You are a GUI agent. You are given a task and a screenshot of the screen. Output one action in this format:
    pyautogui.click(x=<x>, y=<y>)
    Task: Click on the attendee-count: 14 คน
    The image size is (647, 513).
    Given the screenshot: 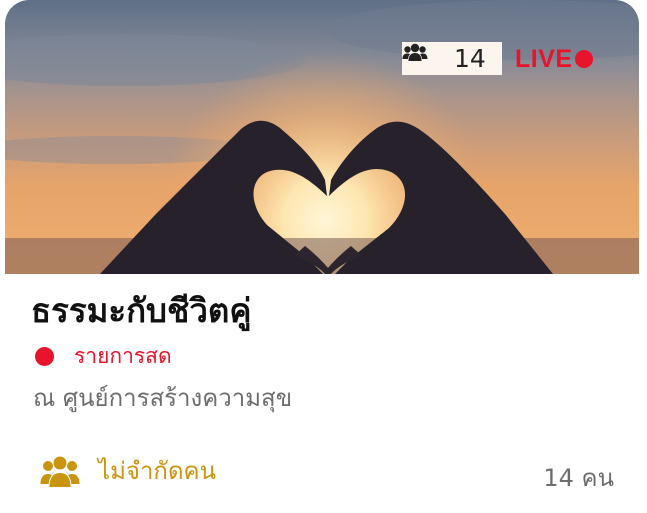 What is the action you would take?
    pyautogui.click(x=578, y=478)
    